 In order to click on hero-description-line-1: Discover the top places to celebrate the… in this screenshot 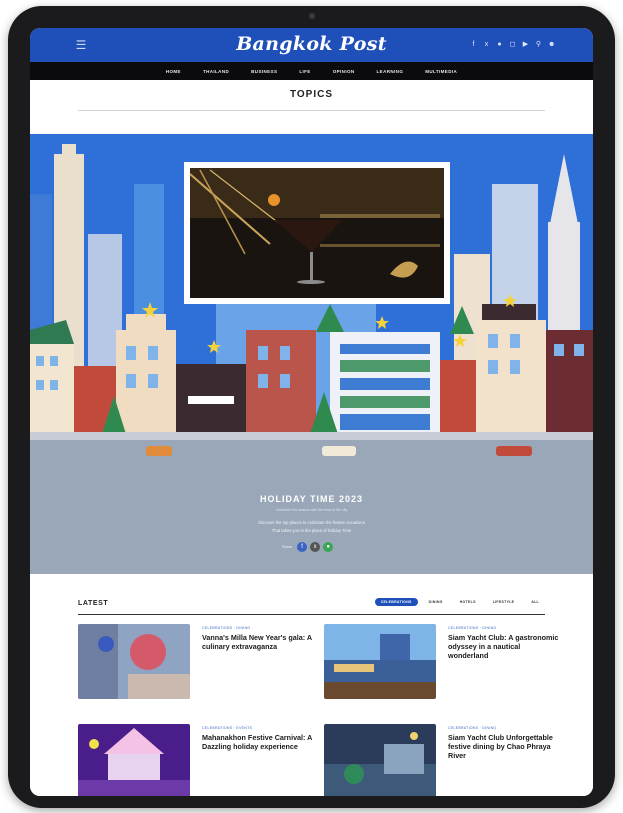, I will do `click(311, 522)`.